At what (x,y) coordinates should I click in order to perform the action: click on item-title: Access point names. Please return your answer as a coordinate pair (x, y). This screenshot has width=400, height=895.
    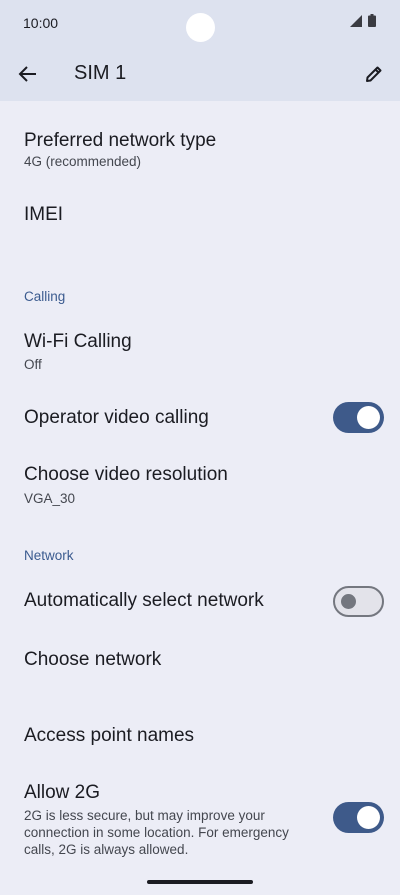
    Looking at the image, I should click on (109, 735).